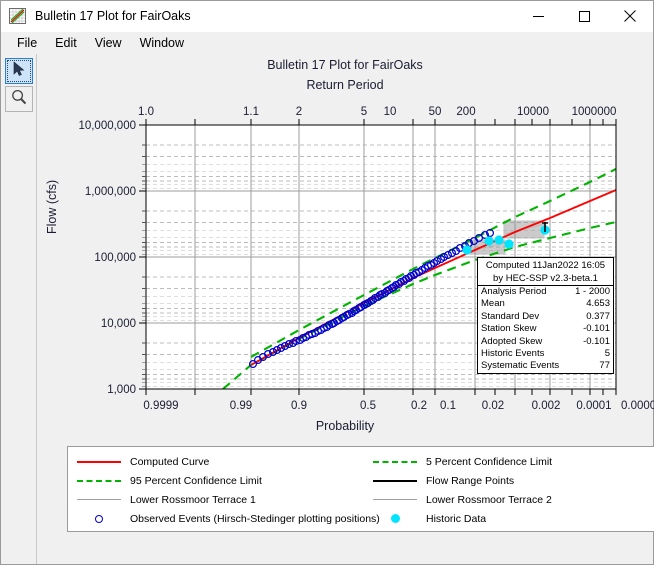  I want to click on y-tick-label-0: 1,000, so click(121, 390).